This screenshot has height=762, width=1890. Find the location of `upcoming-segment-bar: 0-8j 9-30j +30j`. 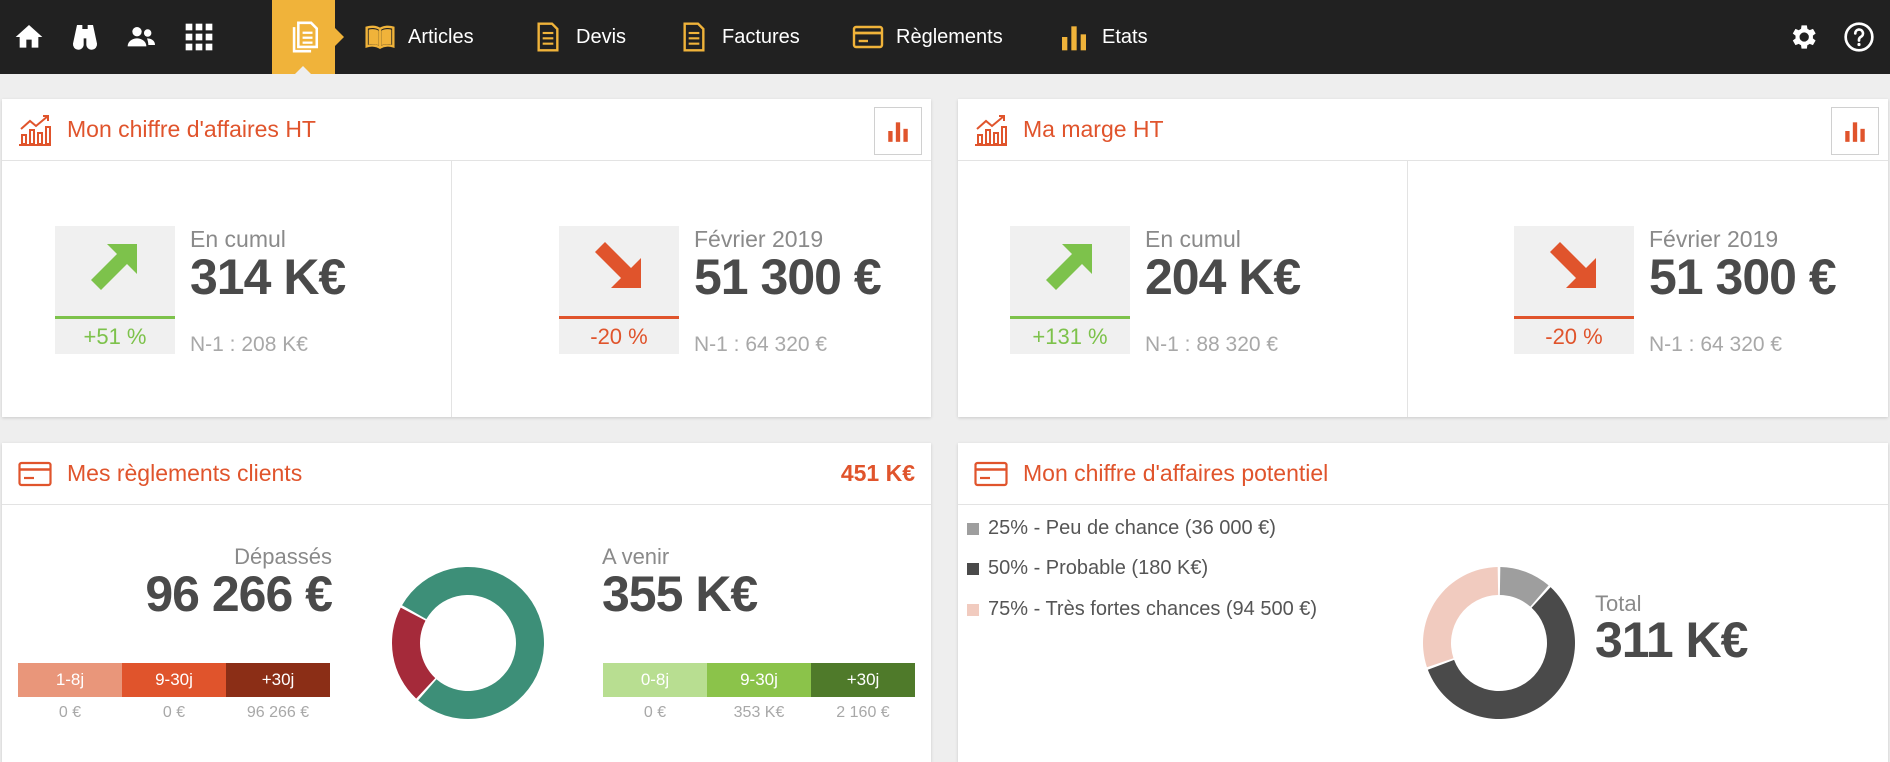

upcoming-segment-bar: 0-8j 9-30j +30j is located at coordinates (759, 680).